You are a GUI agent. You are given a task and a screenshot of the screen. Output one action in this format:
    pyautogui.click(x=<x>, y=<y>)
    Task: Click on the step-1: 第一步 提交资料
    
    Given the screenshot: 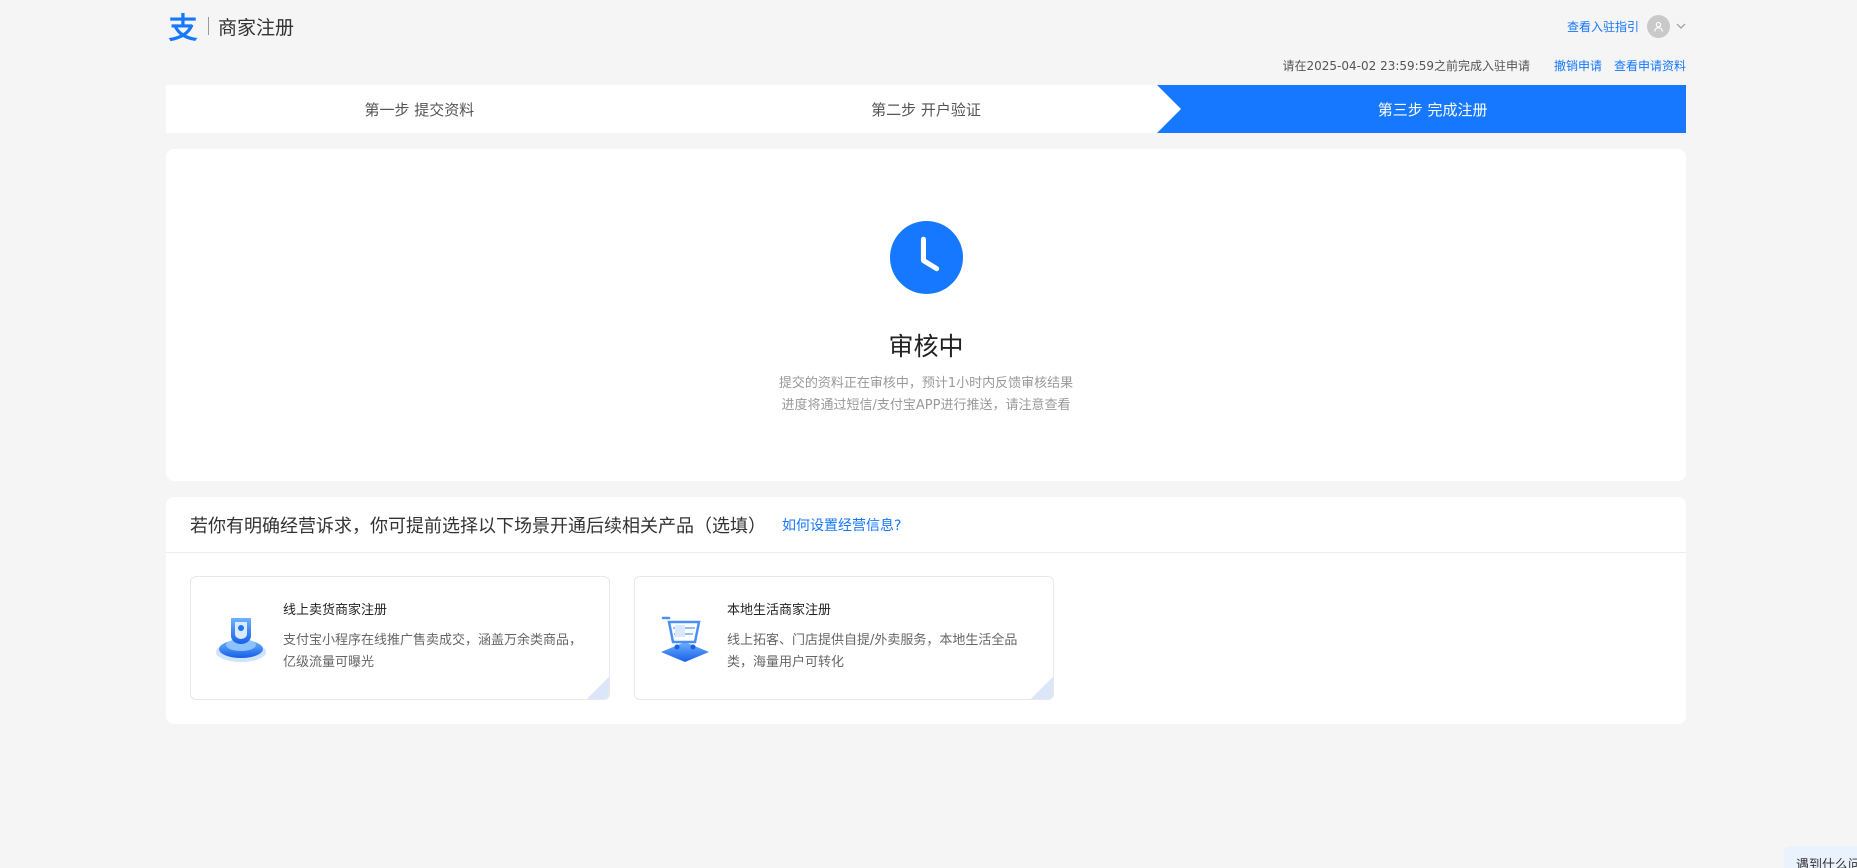 What is the action you would take?
    pyautogui.click(x=419, y=109)
    